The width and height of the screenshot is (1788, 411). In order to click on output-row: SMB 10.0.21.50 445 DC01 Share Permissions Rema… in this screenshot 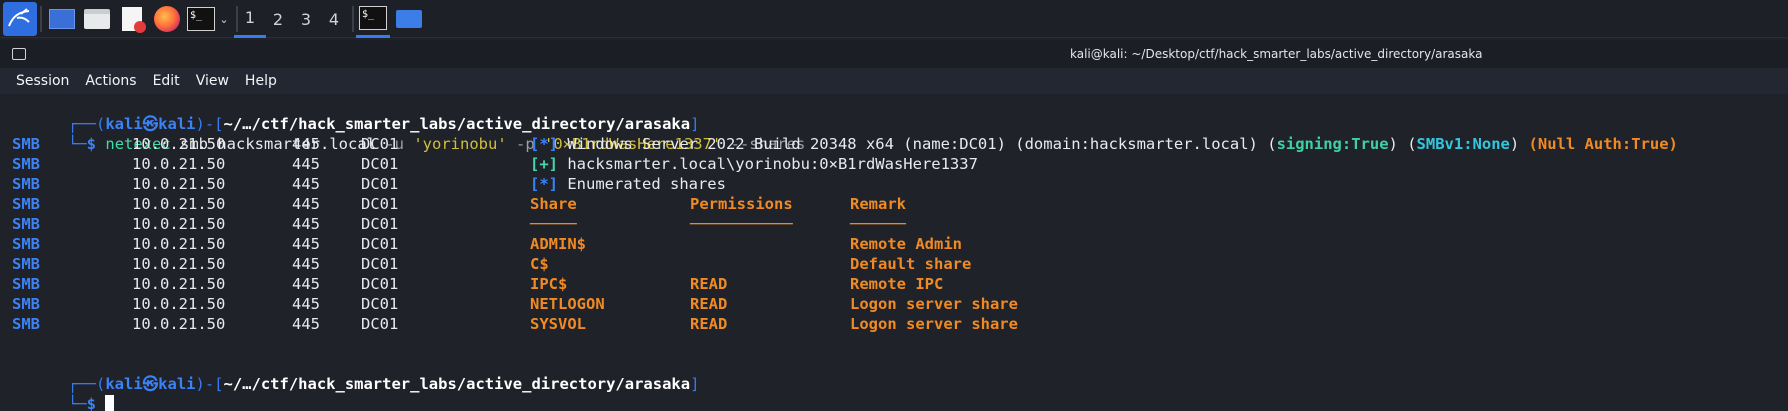, I will do `click(894, 204)`.